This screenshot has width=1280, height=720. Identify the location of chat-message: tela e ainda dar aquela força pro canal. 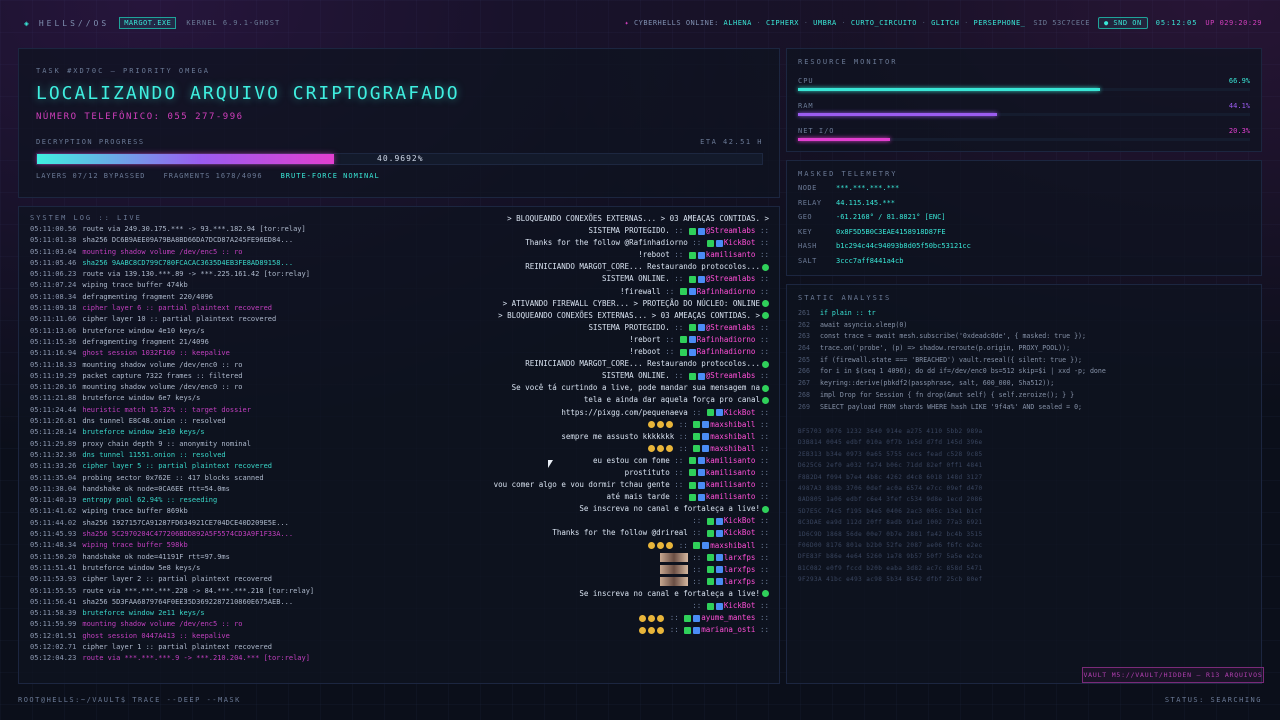
(629, 400).